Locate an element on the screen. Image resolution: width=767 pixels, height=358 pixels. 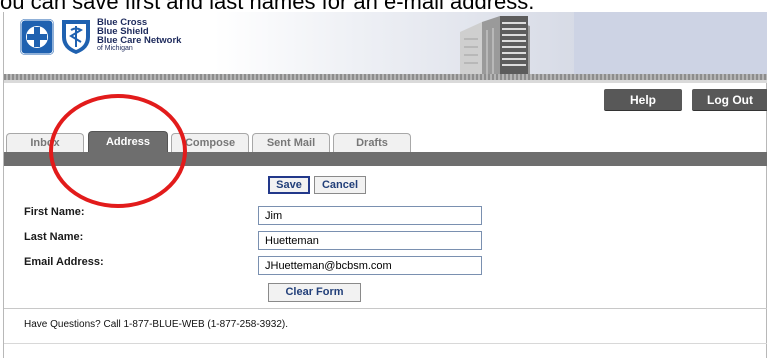
last-name-label: Last Name: is located at coordinates (54, 237).